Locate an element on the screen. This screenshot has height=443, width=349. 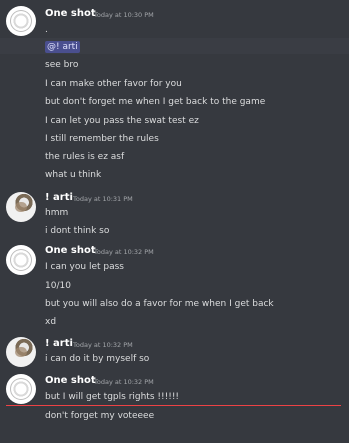
message-text: what u think is located at coordinates (73, 175).